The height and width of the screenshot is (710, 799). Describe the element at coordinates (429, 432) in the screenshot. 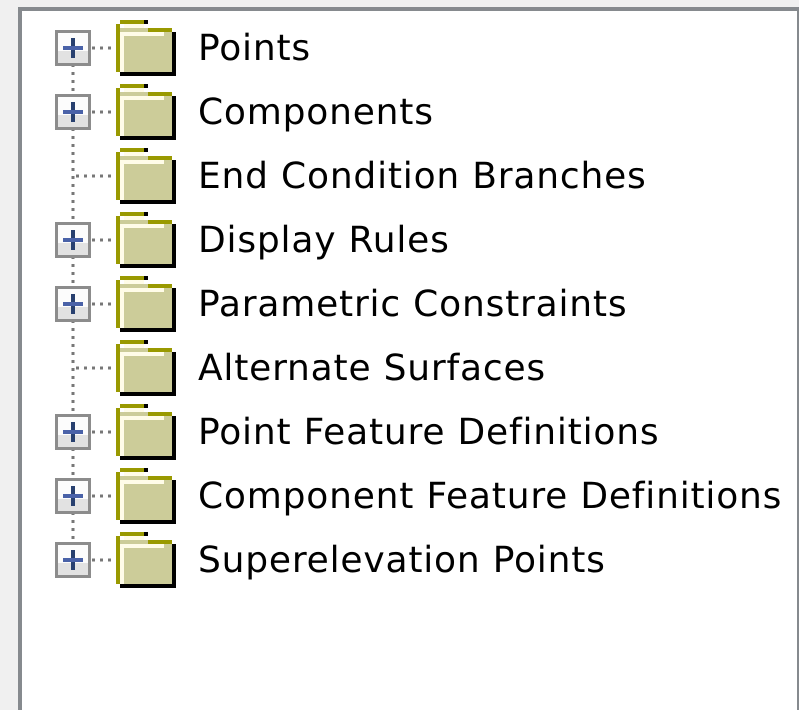

I see `tree-item-label: Point Feature Definitions` at that location.